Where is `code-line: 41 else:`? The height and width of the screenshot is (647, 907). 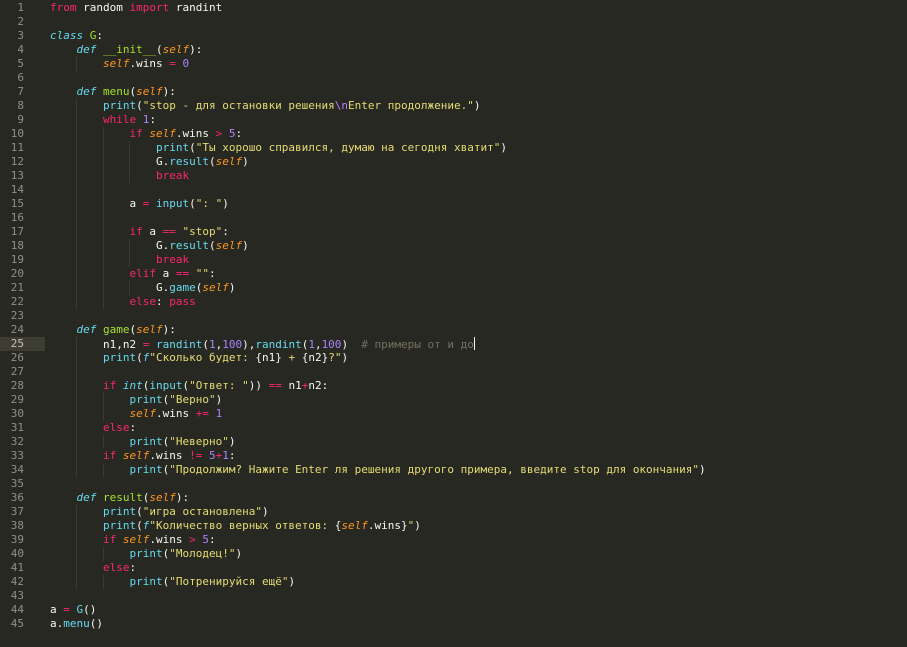
code-line: 41 else: is located at coordinates (453, 568).